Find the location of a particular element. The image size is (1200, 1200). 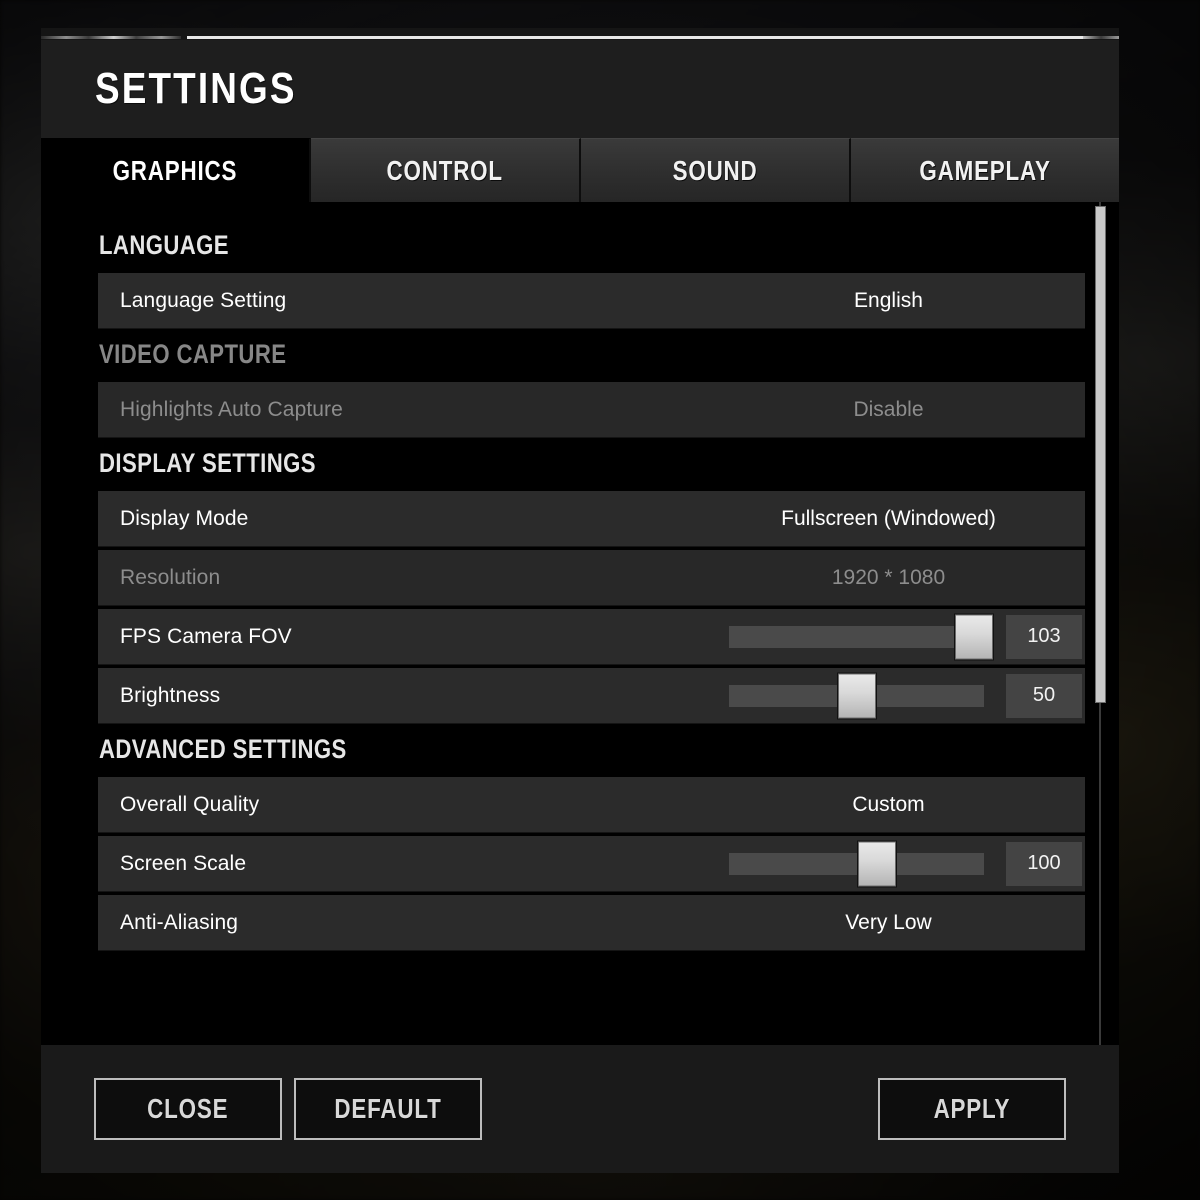

setting-row-highlights-auto-capture: Highlights Auto Capture Disable is located at coordinates (591, 410).